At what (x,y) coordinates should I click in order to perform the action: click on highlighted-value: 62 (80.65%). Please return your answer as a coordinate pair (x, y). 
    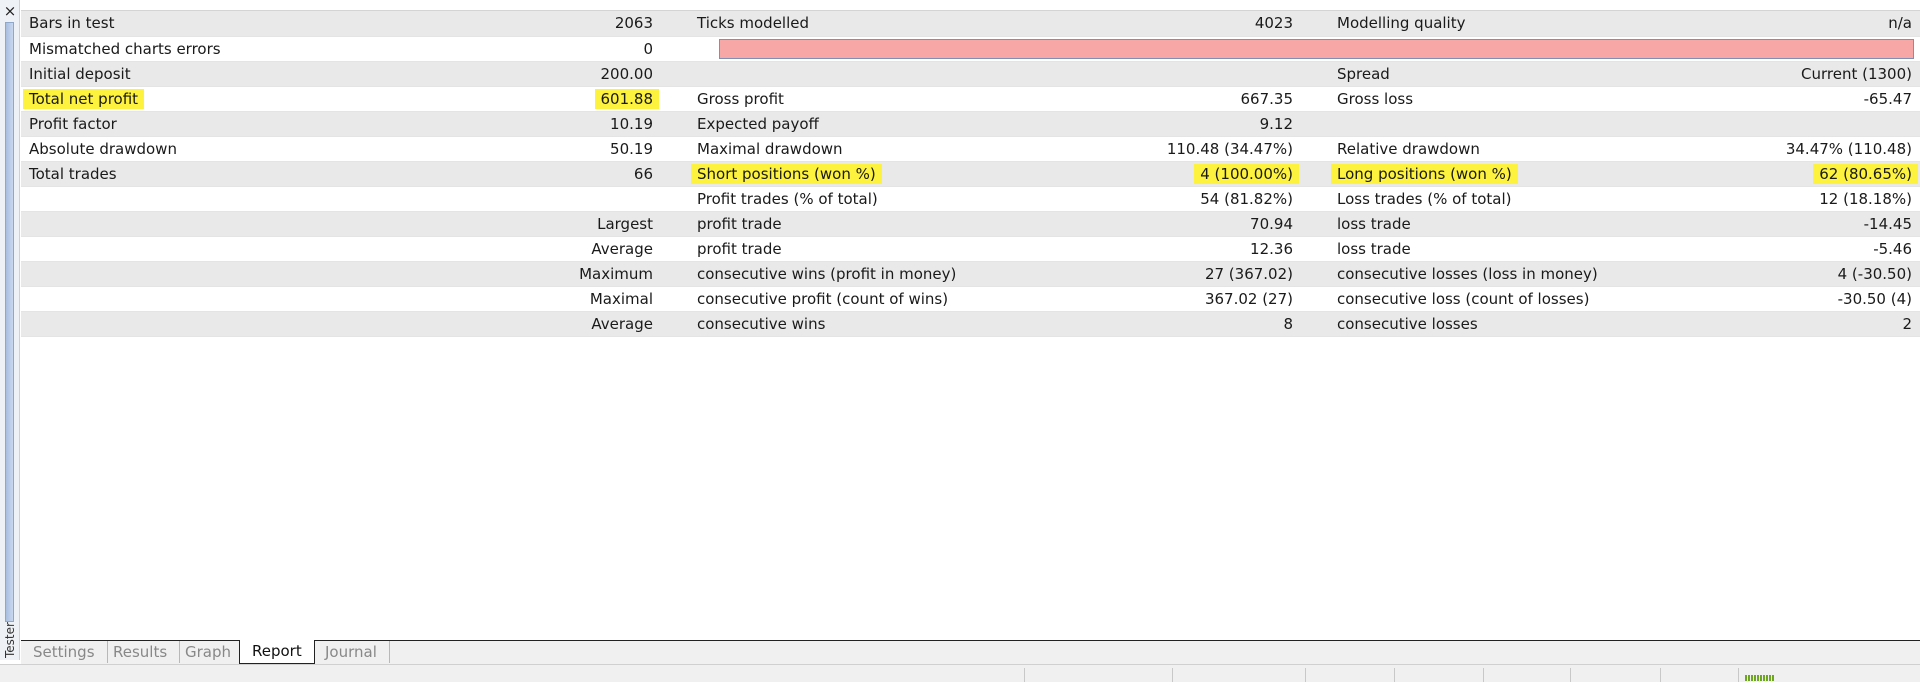
    Looking at the image, I should click on (1865, 173).